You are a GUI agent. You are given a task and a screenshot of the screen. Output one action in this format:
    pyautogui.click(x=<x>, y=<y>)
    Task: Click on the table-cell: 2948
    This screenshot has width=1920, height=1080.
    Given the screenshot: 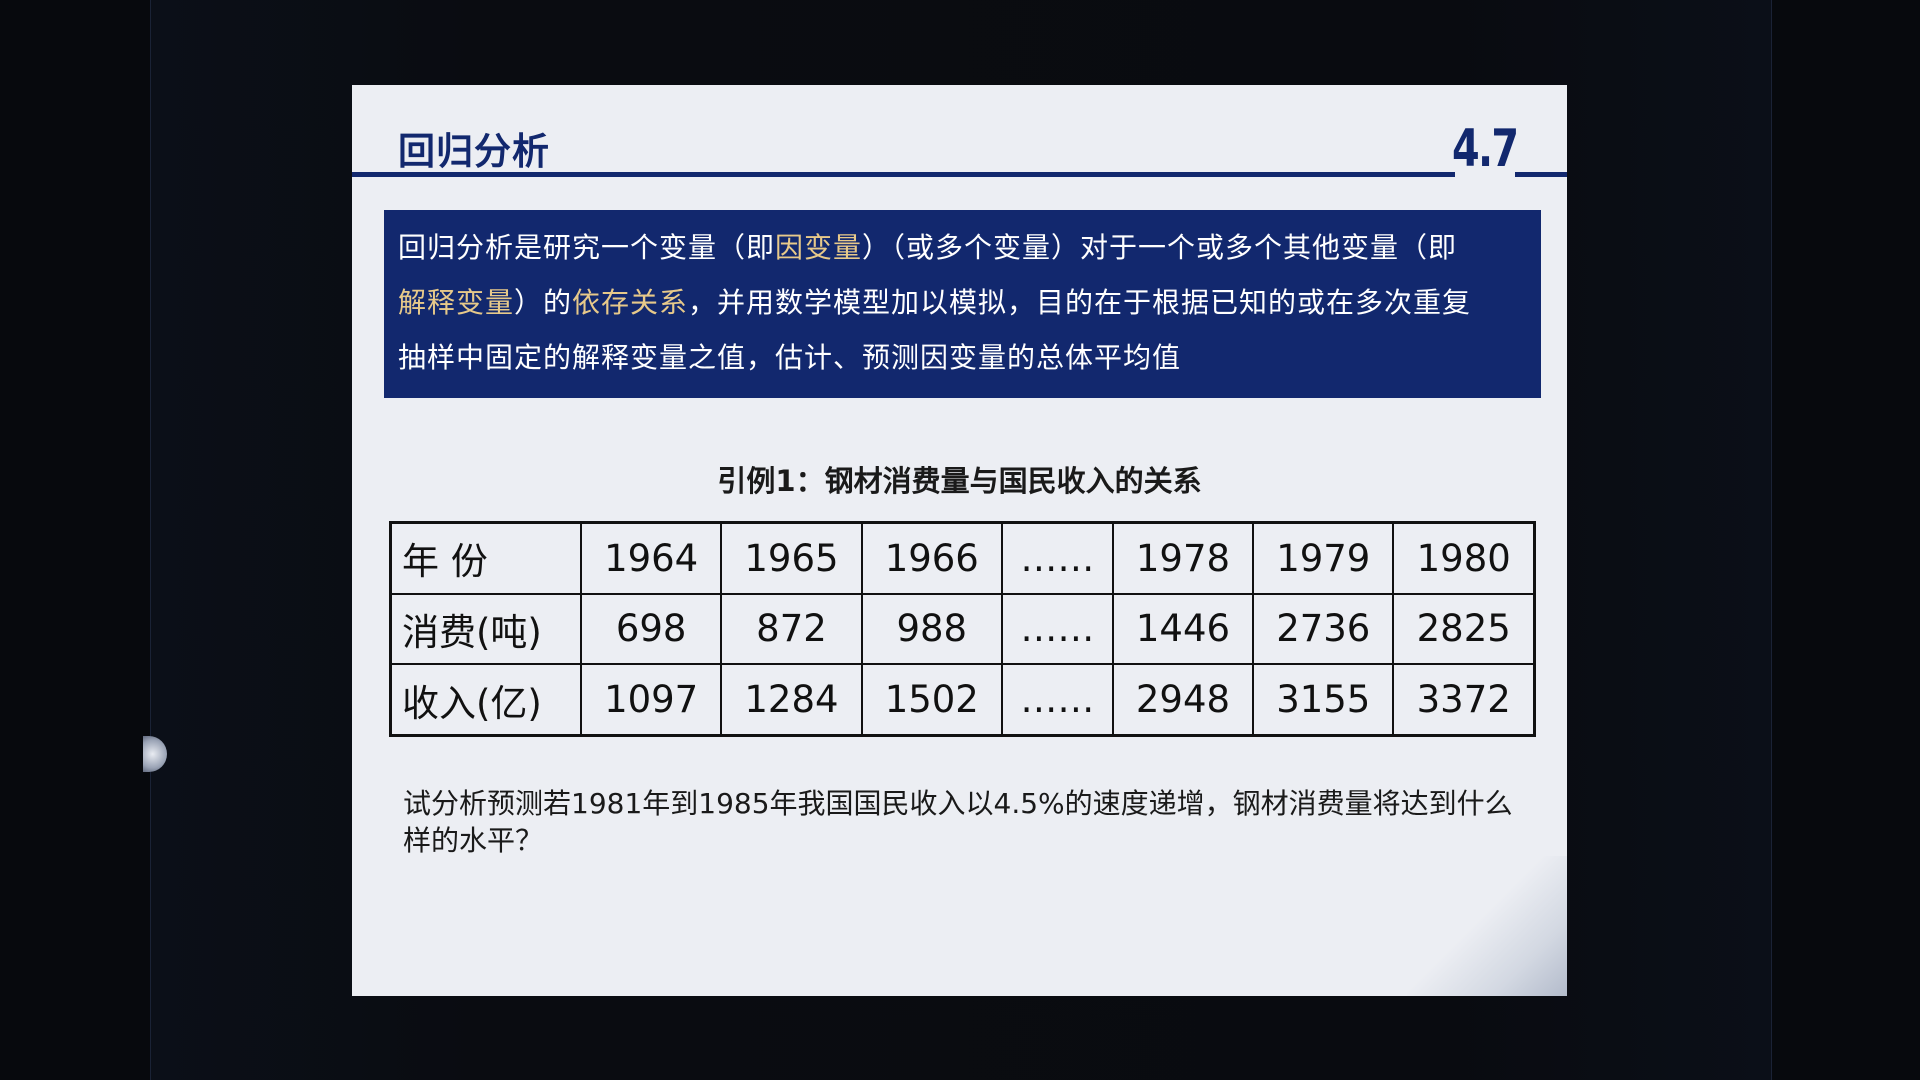 What is the action you would take?
    pyautogui.click(x=1183, y=700)
    